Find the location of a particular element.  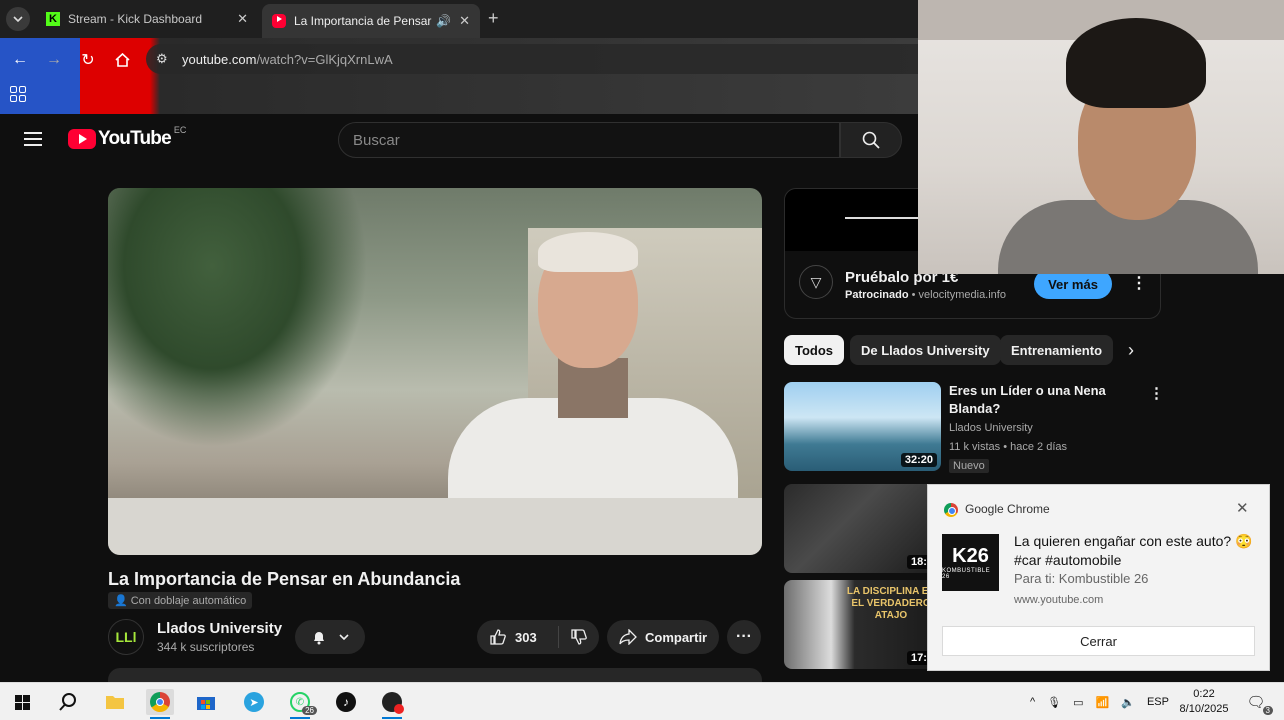

store-taskbar-button is located at coordinates (206, 702).